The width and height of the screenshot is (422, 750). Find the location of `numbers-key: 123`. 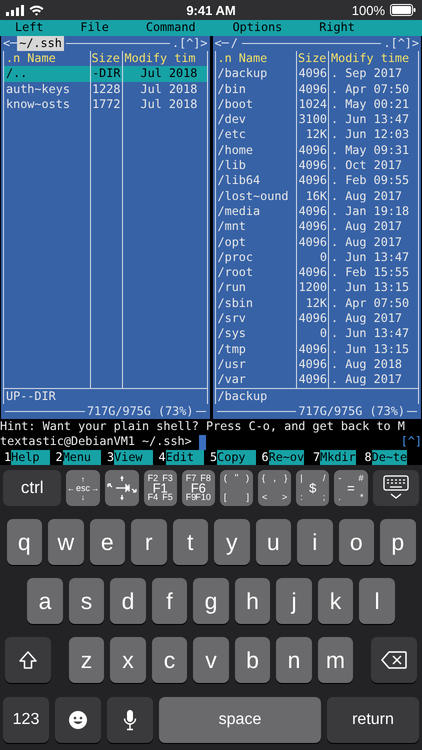

numbers-key: 123 is located at coordinates (26, 720).